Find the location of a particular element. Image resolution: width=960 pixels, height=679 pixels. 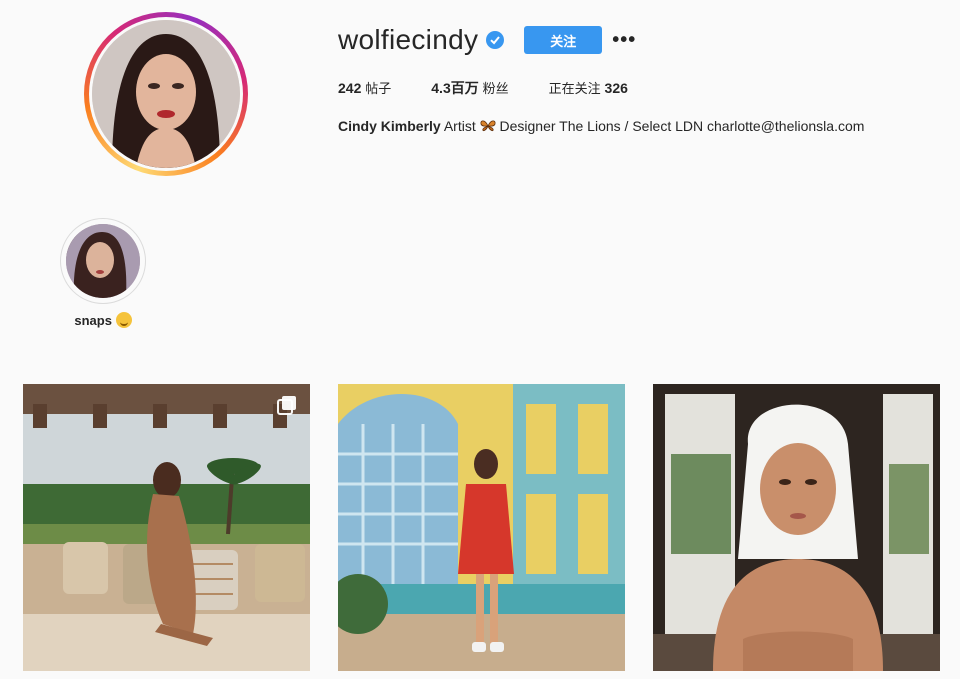

profile-avatar is located at coordinates (166, 94).